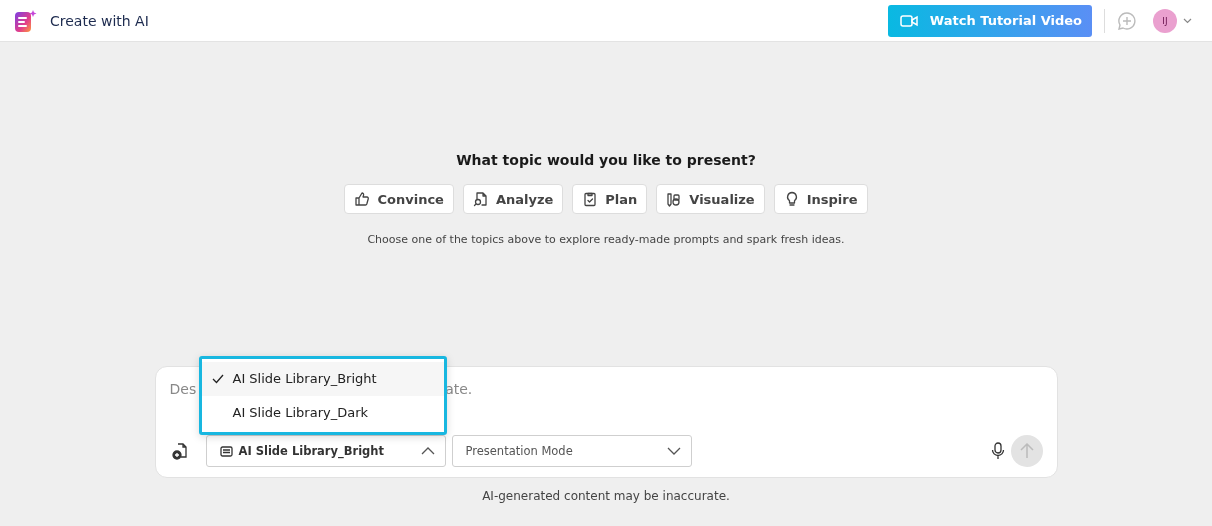 The width and height of the screenshot is (1212, 526). Describe the element at coordinates (26, 20) in the screenshot. I see `logo-icon` at that location.